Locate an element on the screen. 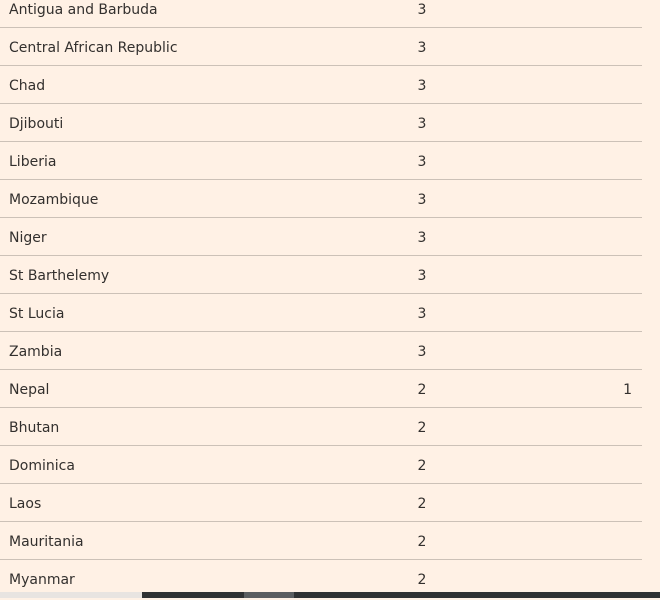  table-row: Dominica 2 is located at coordinates (321, 465).